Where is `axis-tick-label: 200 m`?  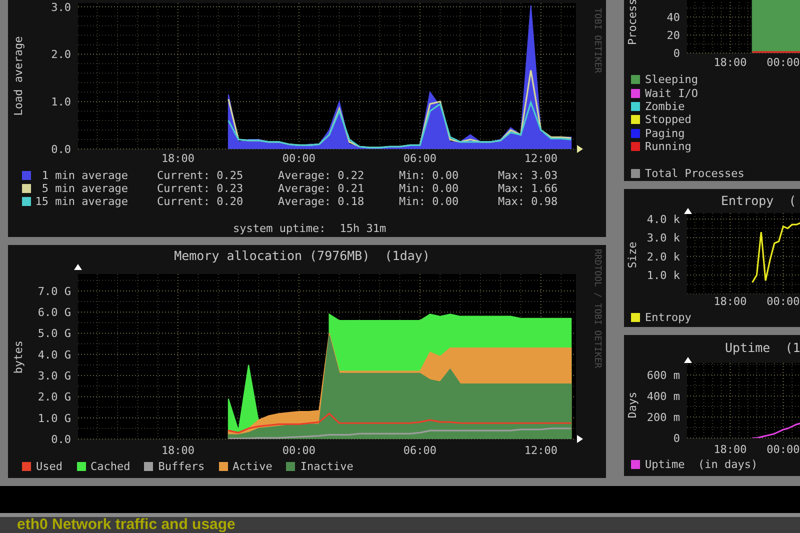
axis-tick-label: 200 m is located at coordinates (663, 417).